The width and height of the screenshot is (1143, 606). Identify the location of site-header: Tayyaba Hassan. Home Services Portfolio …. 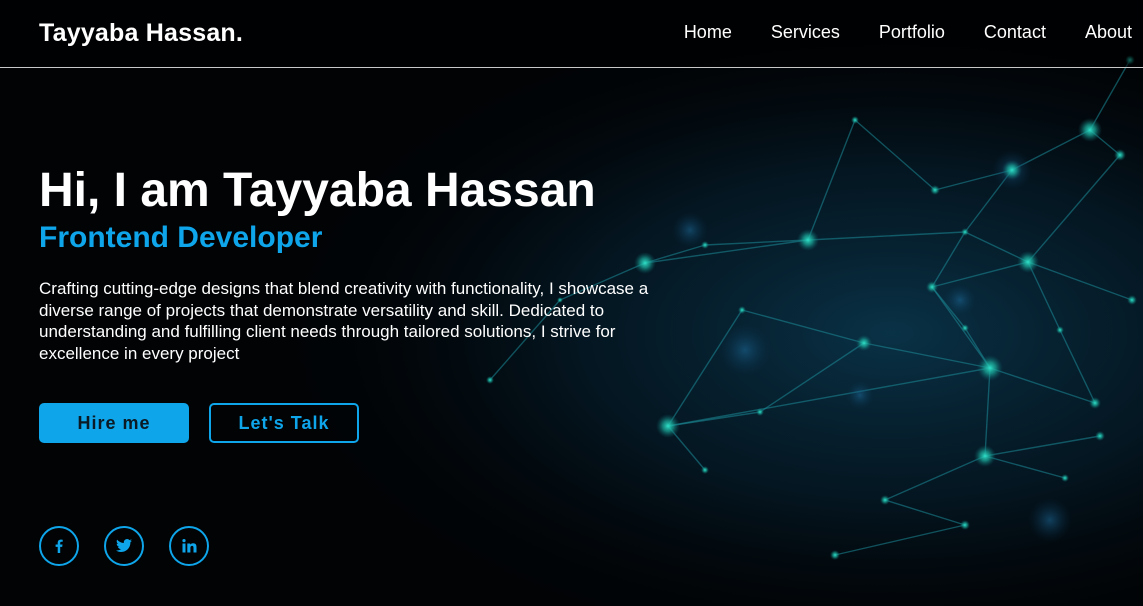
(571, 34).